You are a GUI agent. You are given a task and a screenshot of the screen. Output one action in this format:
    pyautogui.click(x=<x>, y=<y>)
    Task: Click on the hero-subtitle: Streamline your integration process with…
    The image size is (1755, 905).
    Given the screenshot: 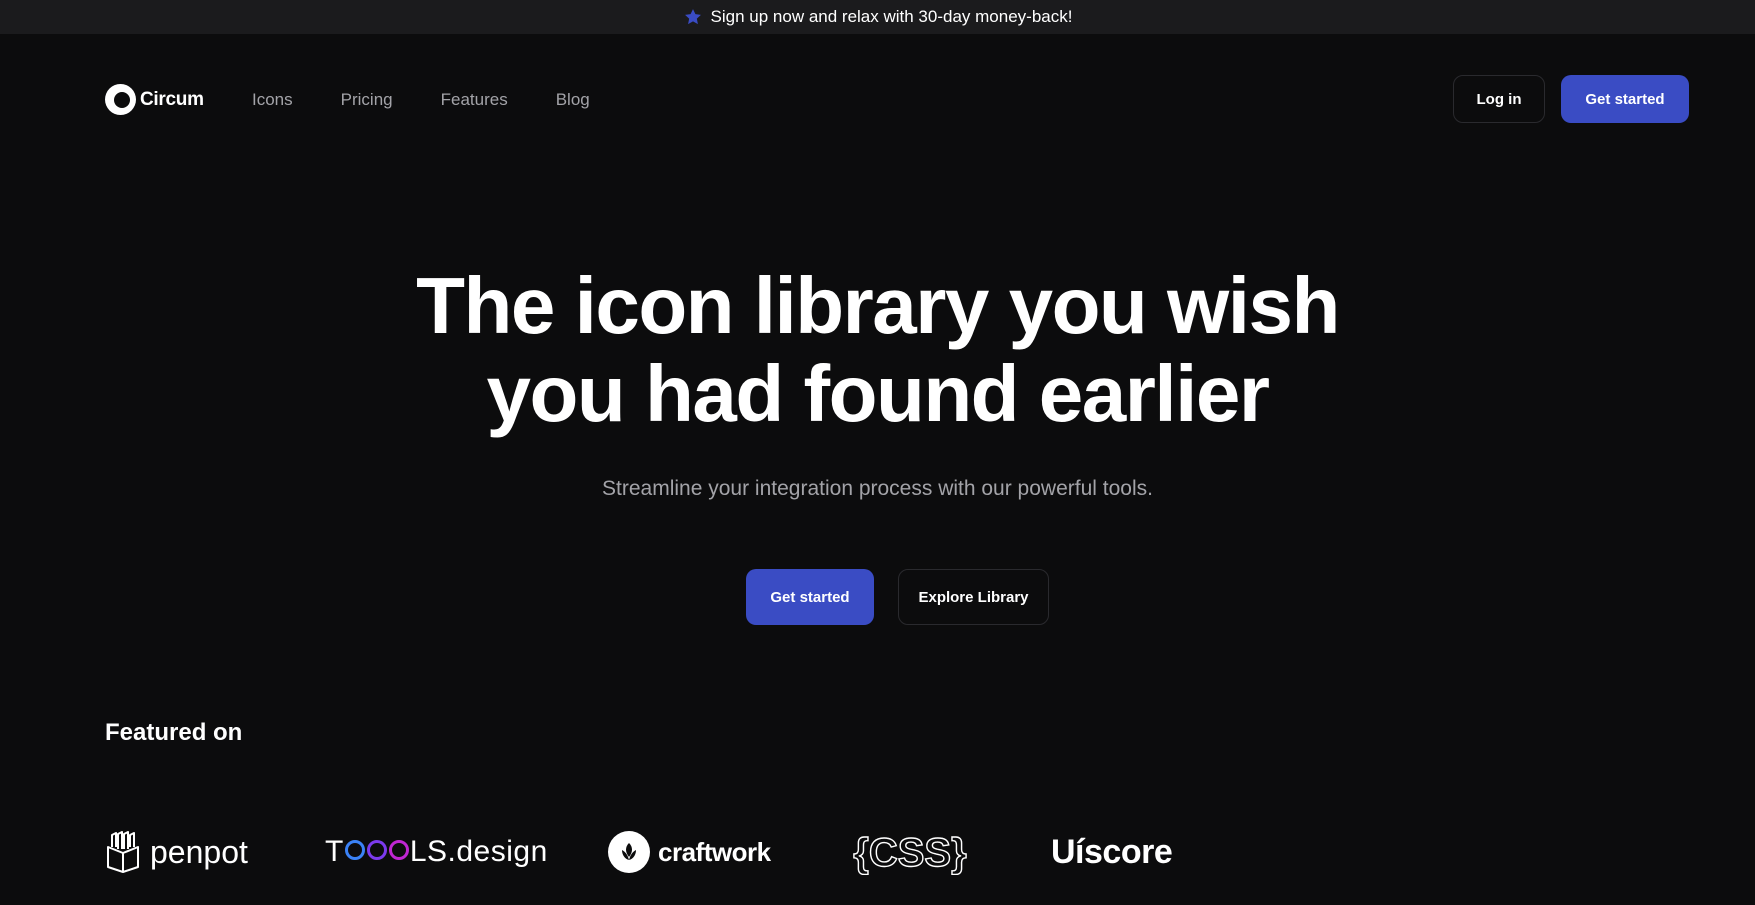 What is the action you would take?
    pyautogui.click(x=877, y=488)
    